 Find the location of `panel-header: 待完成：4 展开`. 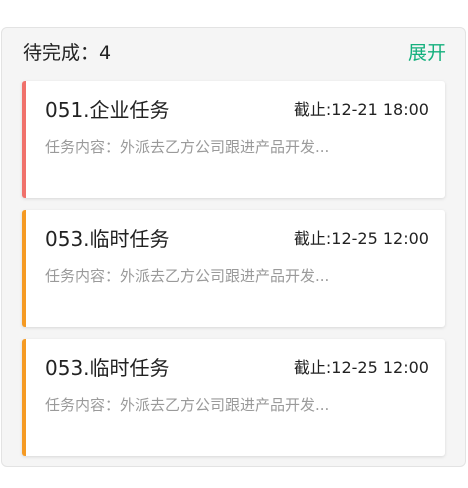

panel-header: 待完成：4 展开 is located at coordinates (233, 53).